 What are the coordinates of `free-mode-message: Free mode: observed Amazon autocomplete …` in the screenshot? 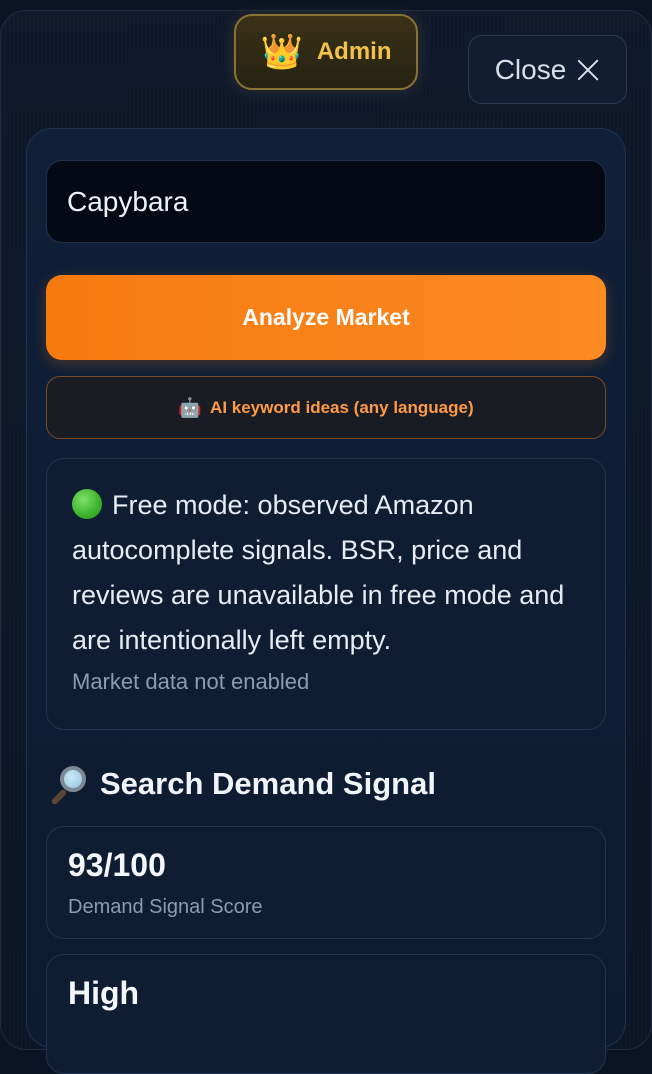 It's located at (326, 573).